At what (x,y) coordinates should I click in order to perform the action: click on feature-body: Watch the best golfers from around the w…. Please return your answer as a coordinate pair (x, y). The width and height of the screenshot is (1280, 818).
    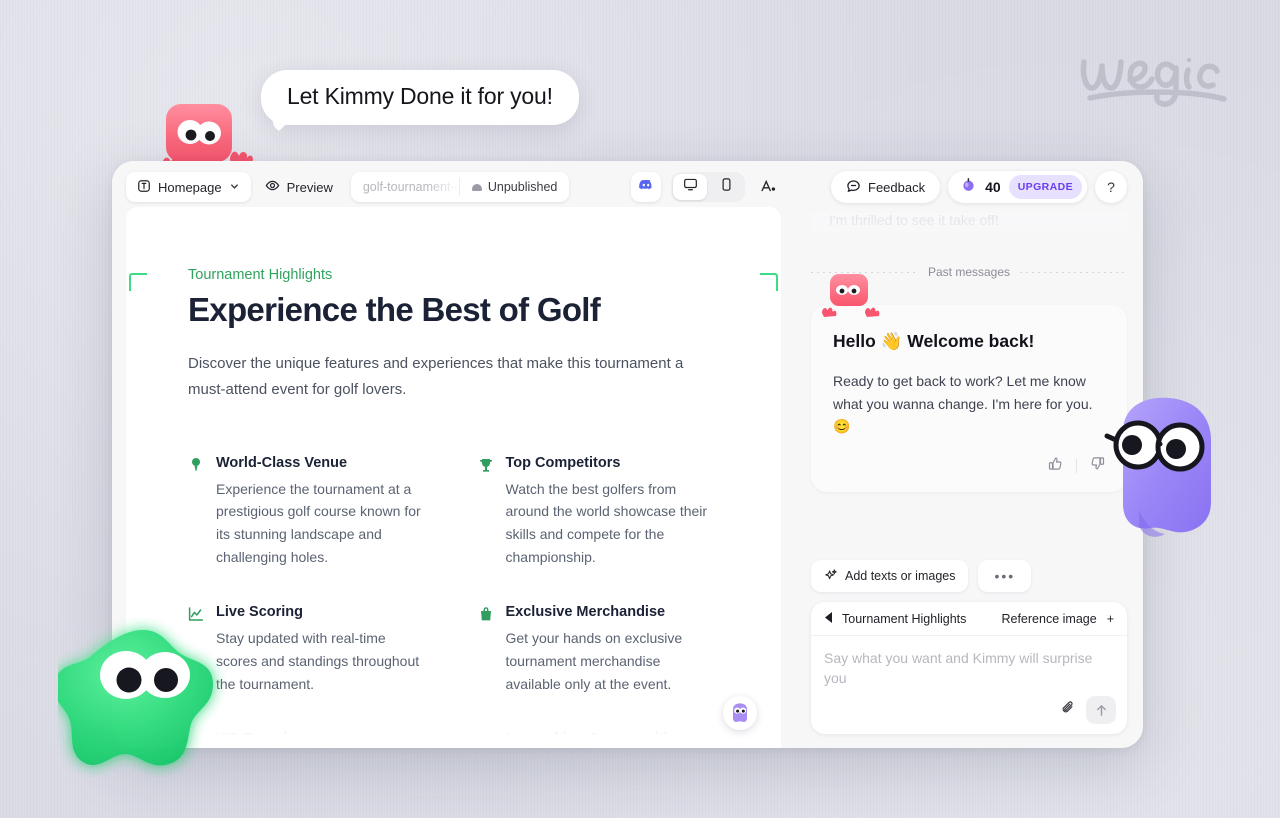
    Looking at the image, I should click on (606, 522).